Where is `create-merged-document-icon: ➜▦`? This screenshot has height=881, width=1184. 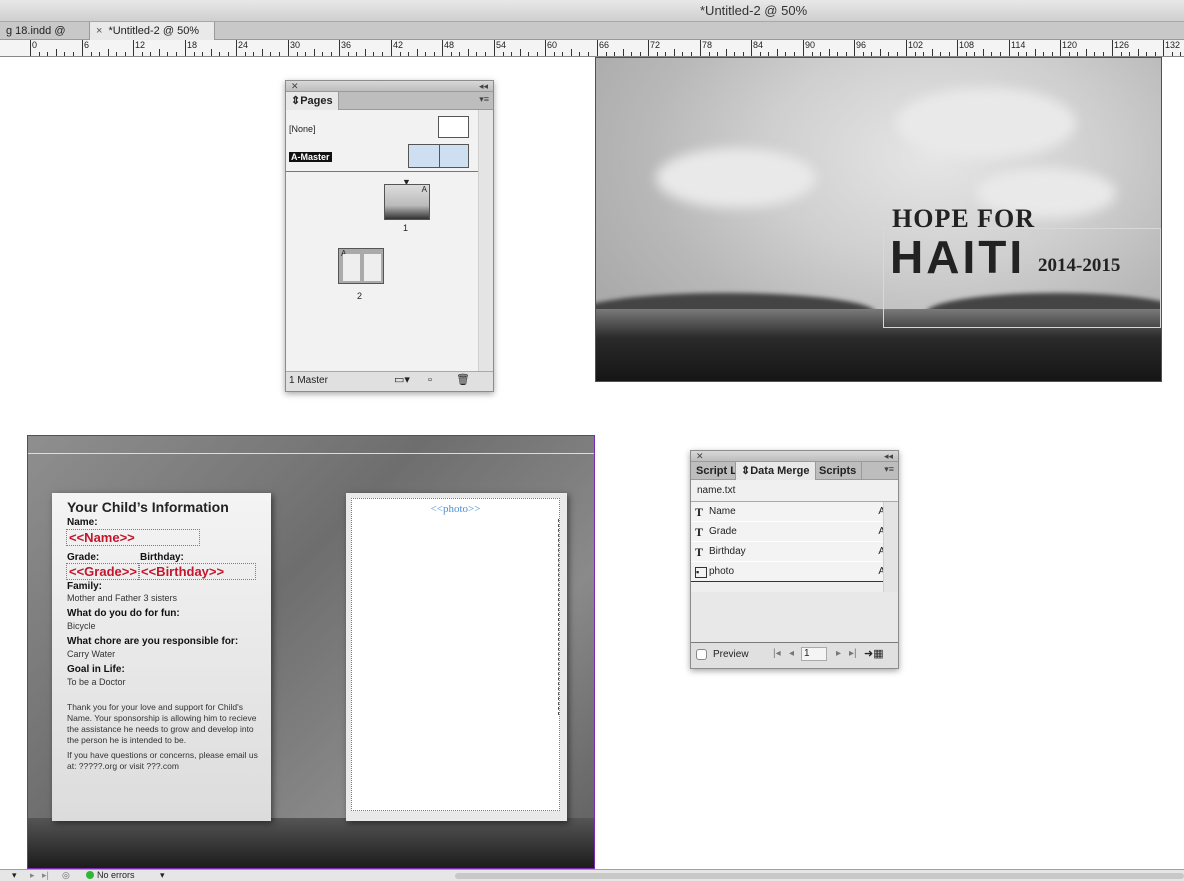 create-merged-document-icon: ➜▦ is located at coordinates (874, 653).